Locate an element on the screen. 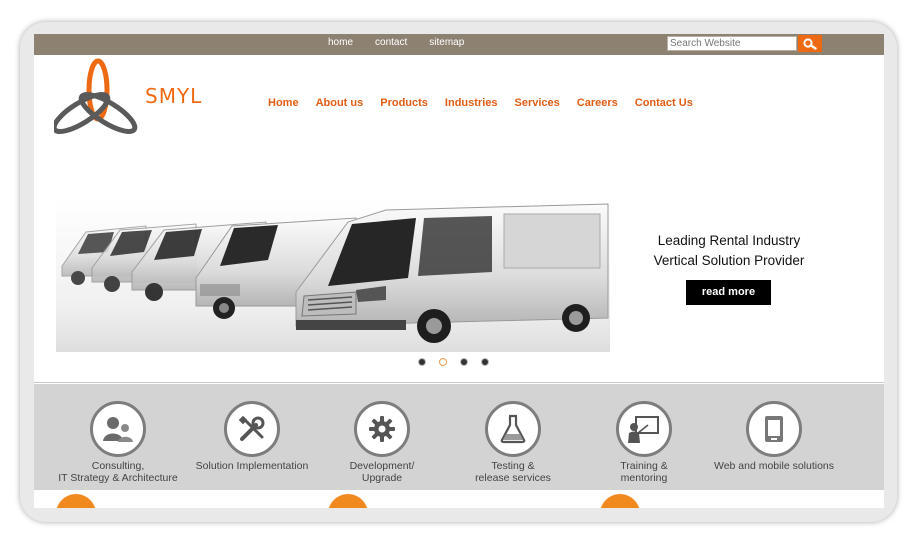  service-label: Consulting, IT Strategy & Architecture is located at coordinates (118, 472).